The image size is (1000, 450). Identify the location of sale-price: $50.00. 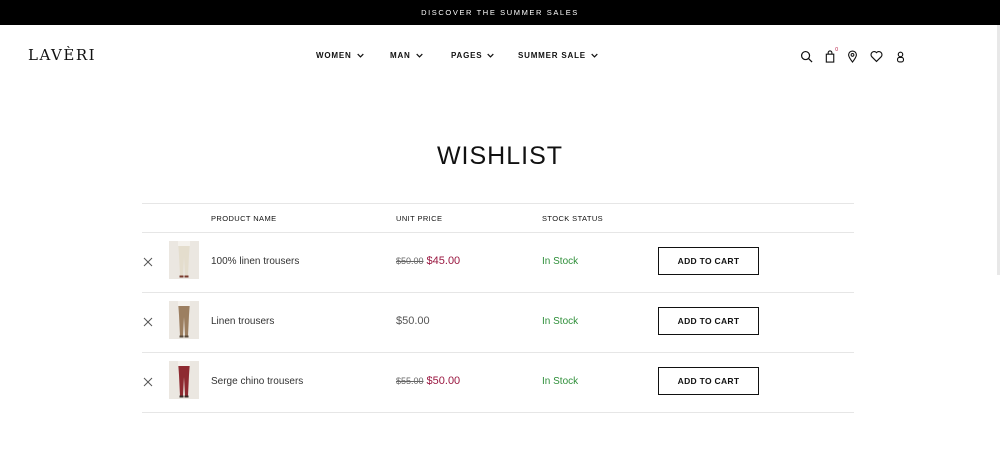
(443, 381).